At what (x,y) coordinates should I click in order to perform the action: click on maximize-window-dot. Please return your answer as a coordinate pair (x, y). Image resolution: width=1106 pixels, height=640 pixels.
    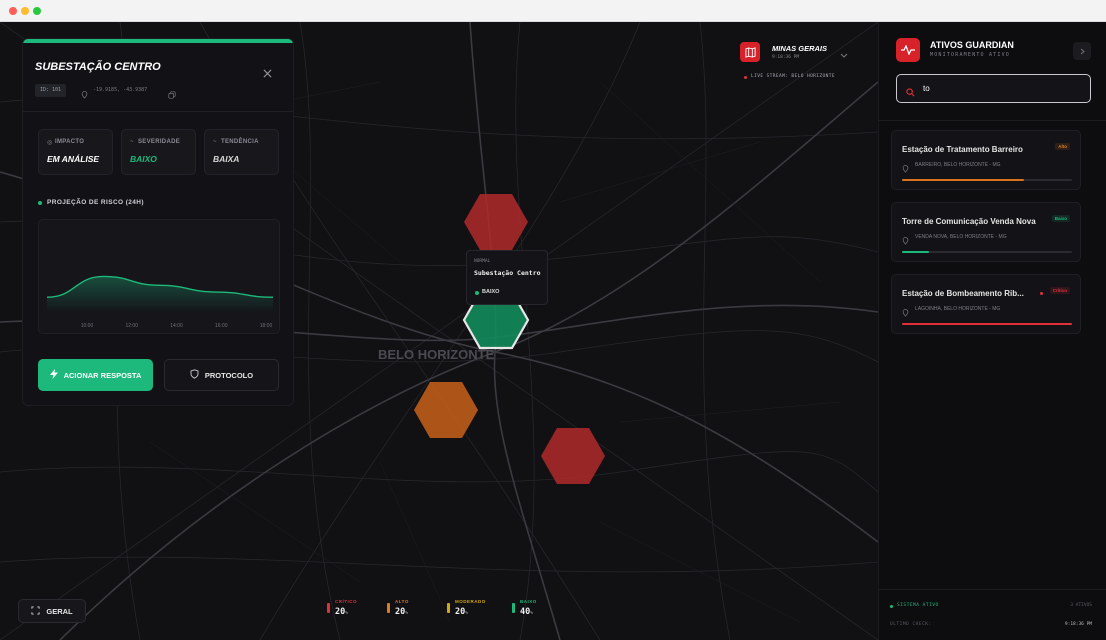
    Looking at the image, I should click on (37, 11).